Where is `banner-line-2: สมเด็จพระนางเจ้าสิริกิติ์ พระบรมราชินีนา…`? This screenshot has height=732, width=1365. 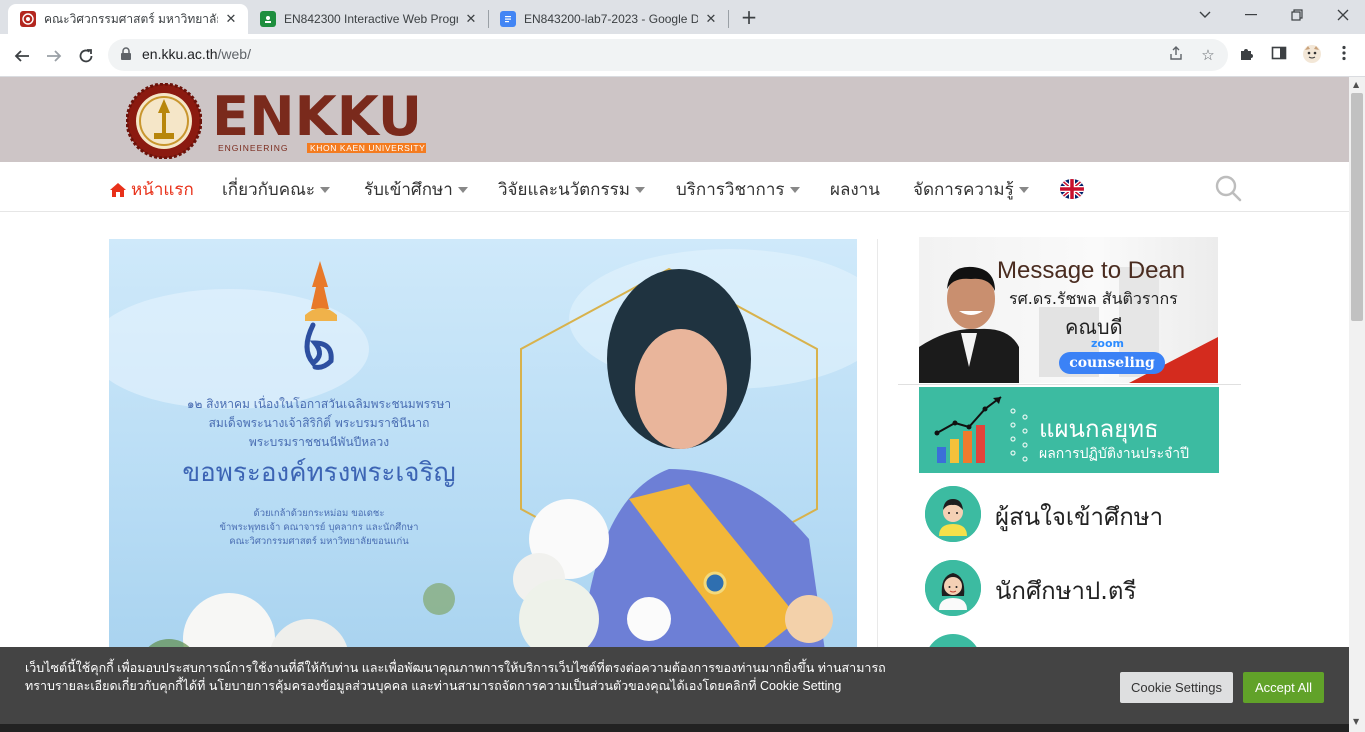
banner-line-2: สมเด็จพระนางเจ้าสิริกิติ์ พระบรมราชินีนา… is located at coordinates (319, 423).